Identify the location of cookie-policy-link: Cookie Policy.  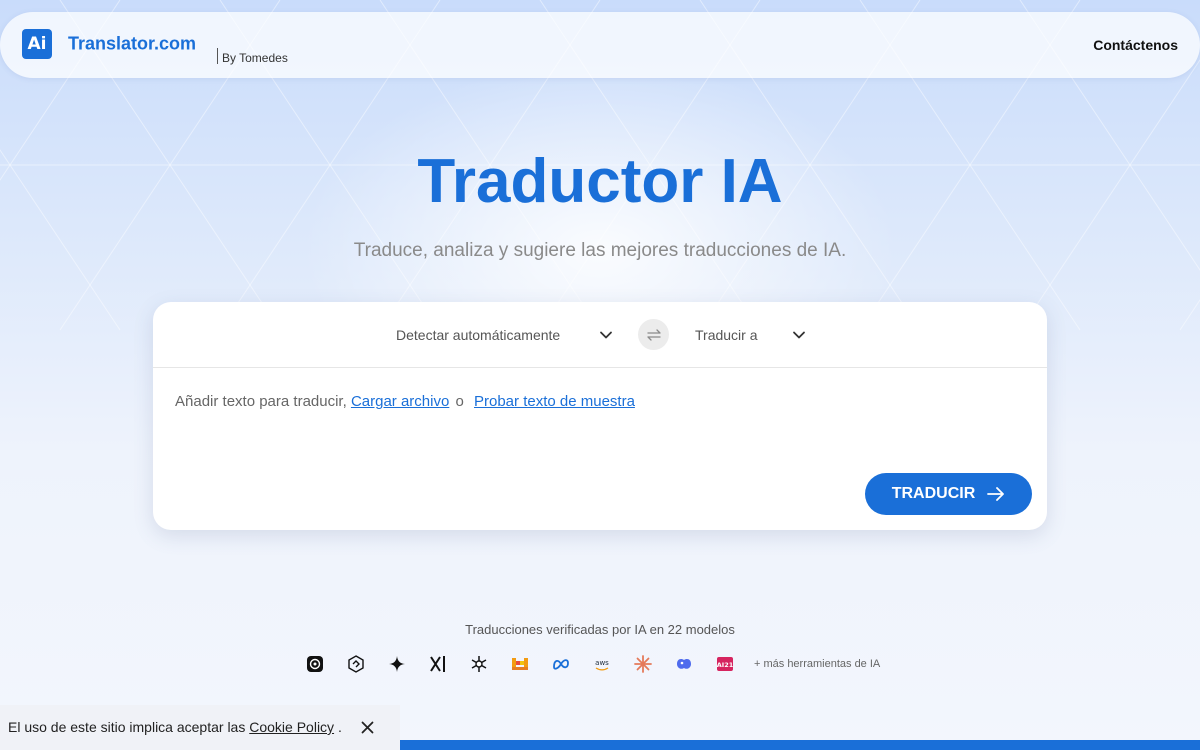
(291, 727).